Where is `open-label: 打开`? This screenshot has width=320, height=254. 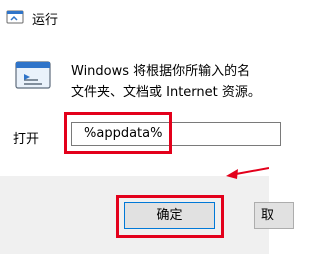
open-label: 打开 is located at coordinates (26, 139).